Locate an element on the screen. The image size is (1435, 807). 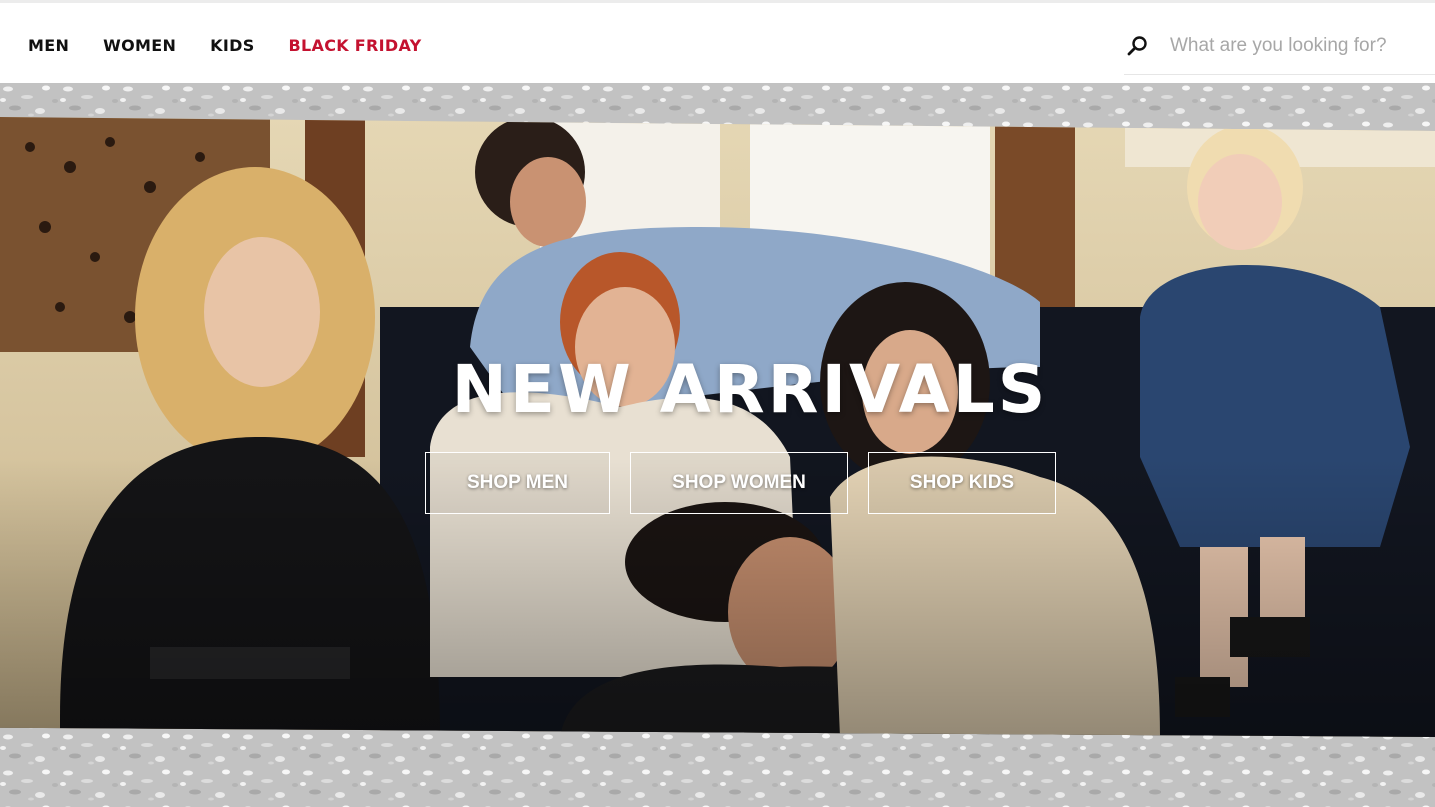
hero-title: NEW ARRIVALS is located at coordinates (750, 389).